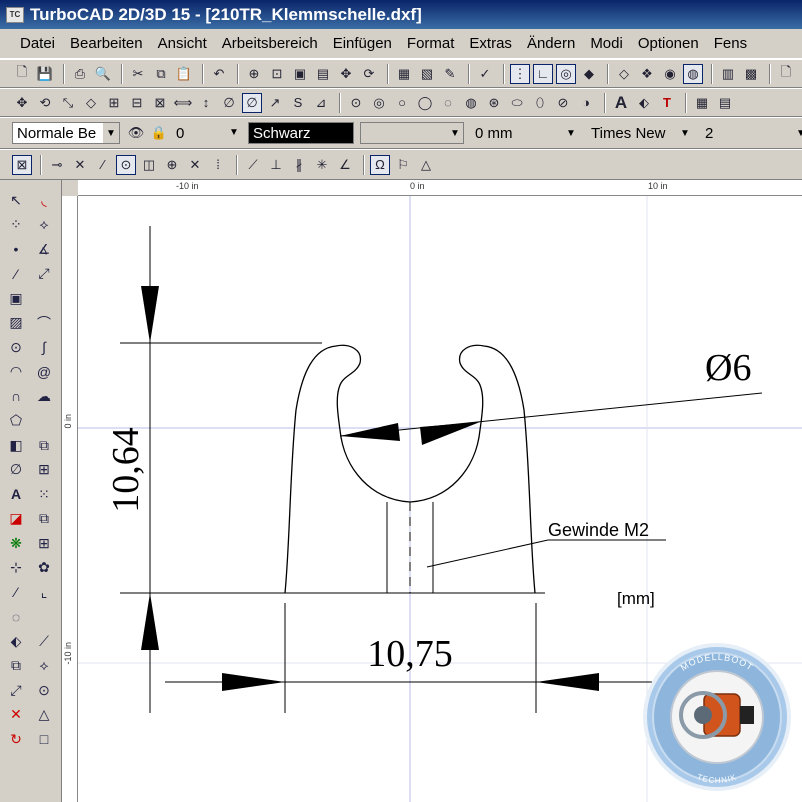 The width and height of the screenshot is (802, 802). Describe the element at coordinates (426, 165) in the screenshot. I see `snap-triangle-icon: △` at that location.